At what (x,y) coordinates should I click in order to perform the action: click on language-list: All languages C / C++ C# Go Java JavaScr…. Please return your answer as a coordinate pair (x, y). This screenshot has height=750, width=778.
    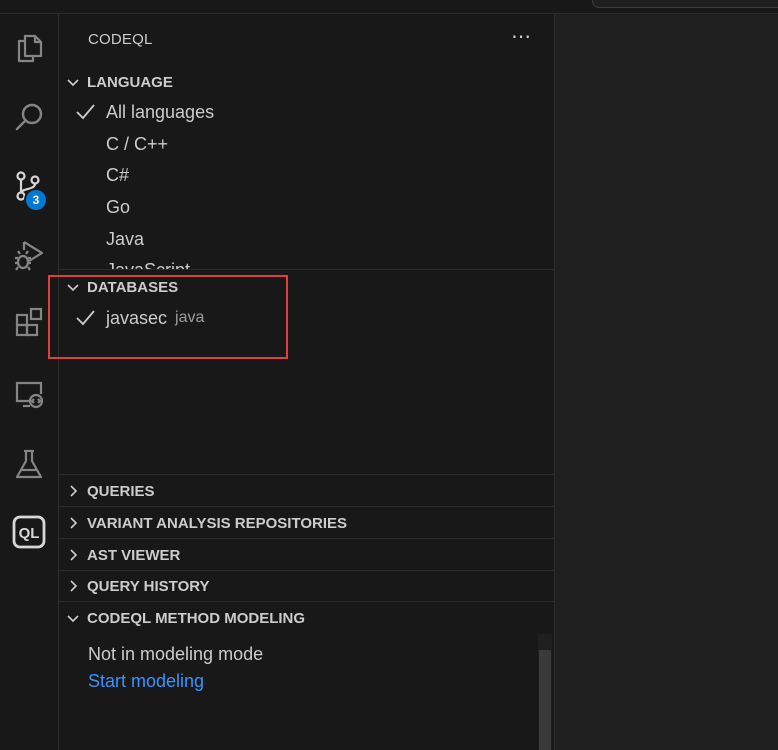
    Looking at the image, I should click on (306, 184).